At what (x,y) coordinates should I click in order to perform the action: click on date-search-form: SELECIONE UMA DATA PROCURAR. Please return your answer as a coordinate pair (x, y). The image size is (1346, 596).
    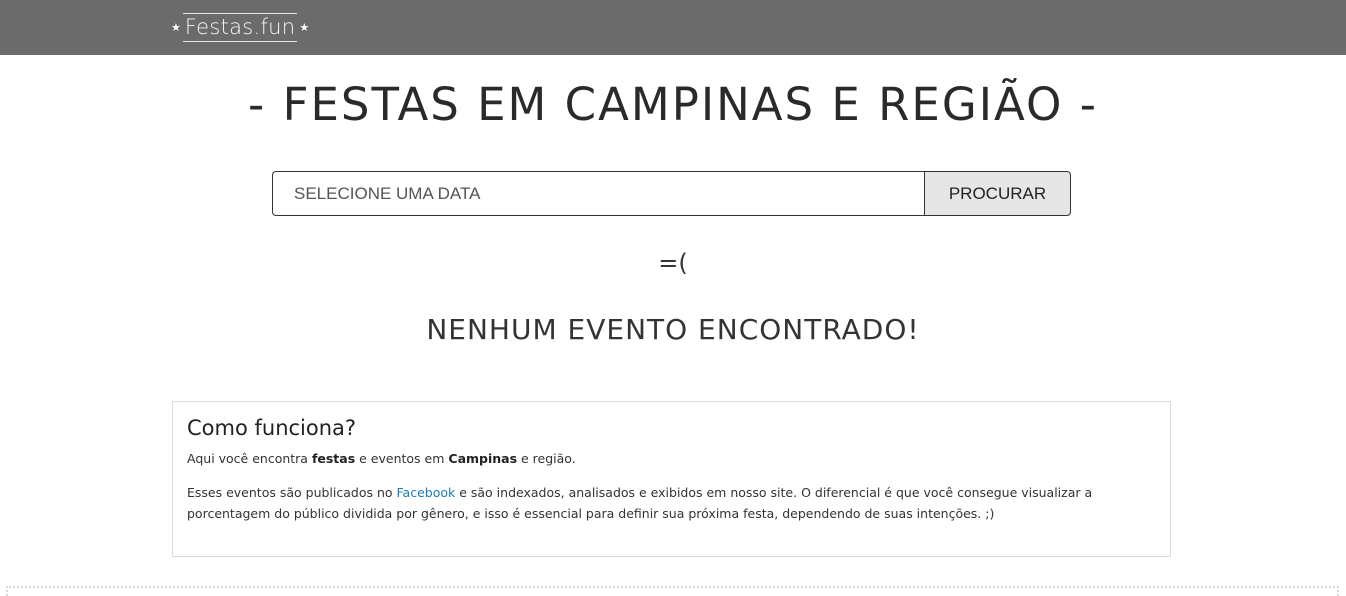
    Looking at the image, I should click on (671, 193).